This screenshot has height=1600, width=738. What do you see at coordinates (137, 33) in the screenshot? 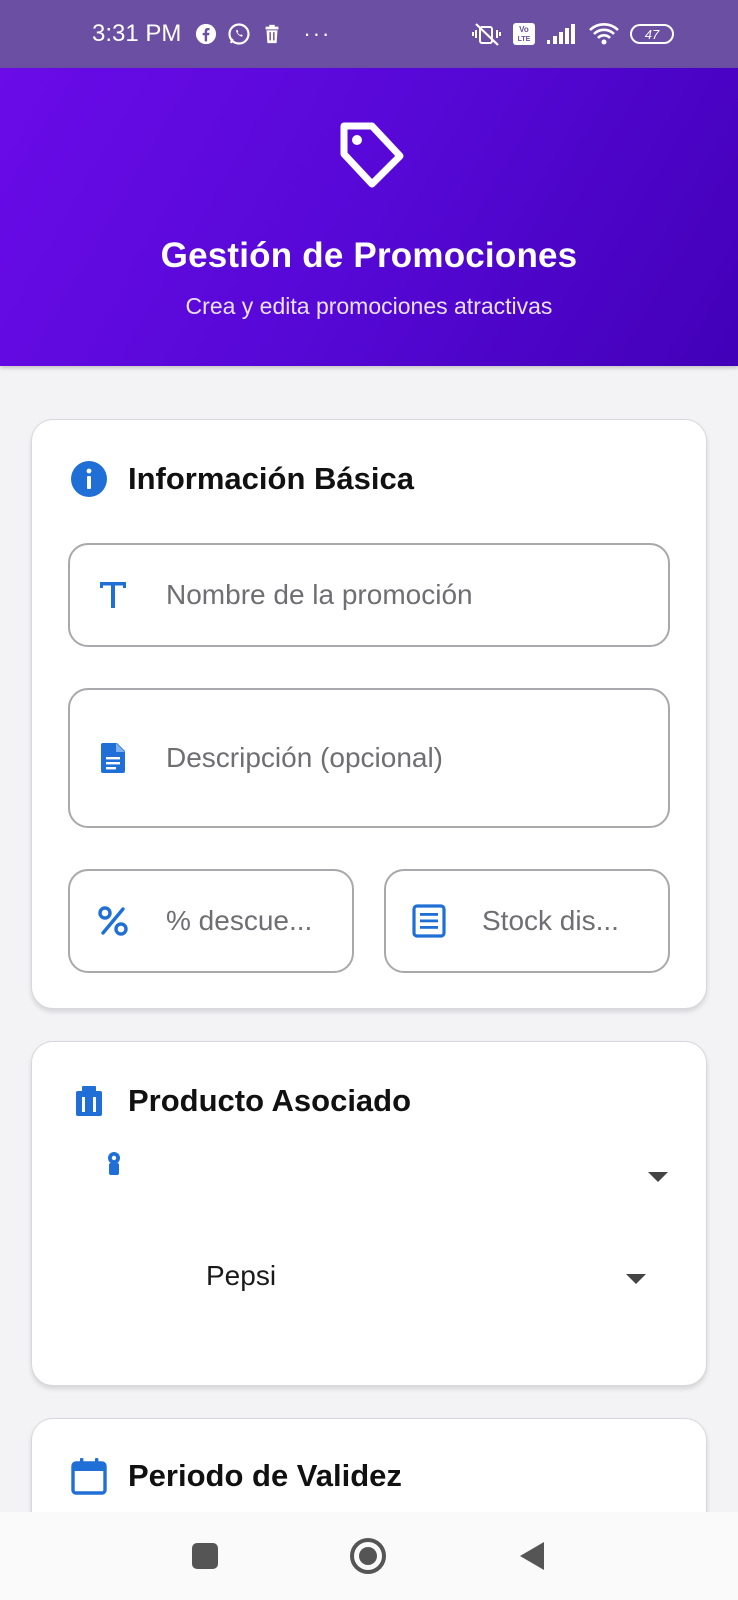
I see `status-time: 3:31 PM` at bounding box center [137, 33].